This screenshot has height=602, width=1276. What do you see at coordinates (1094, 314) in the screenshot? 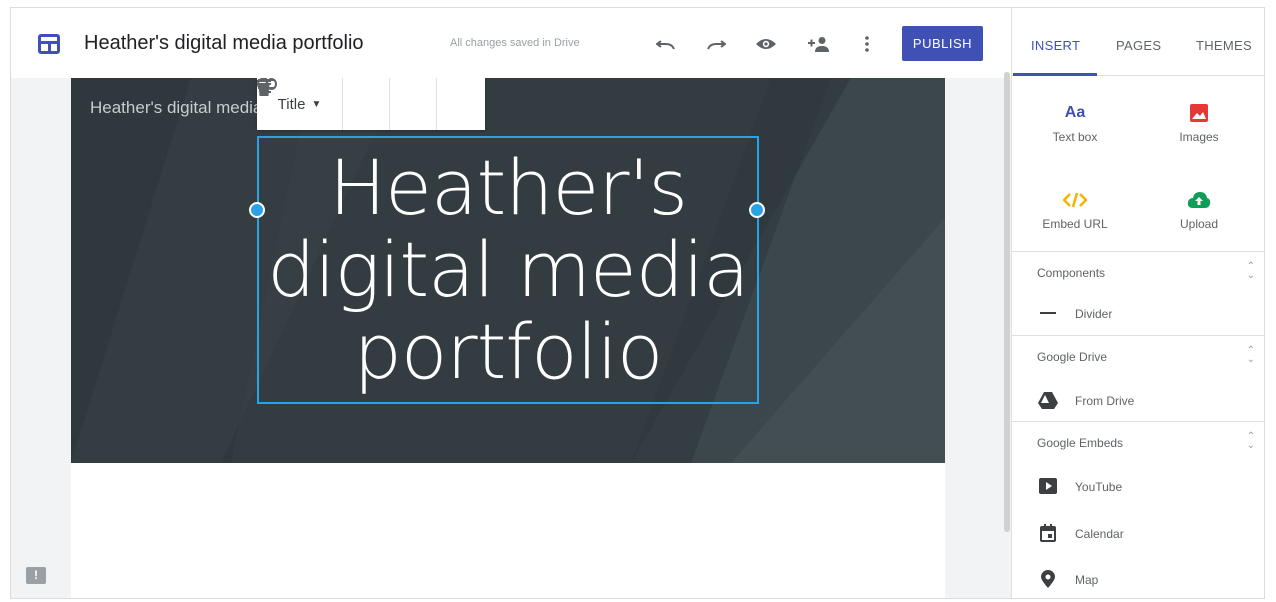
I see `item-label: Divider` at bounding box center [1094, 314].